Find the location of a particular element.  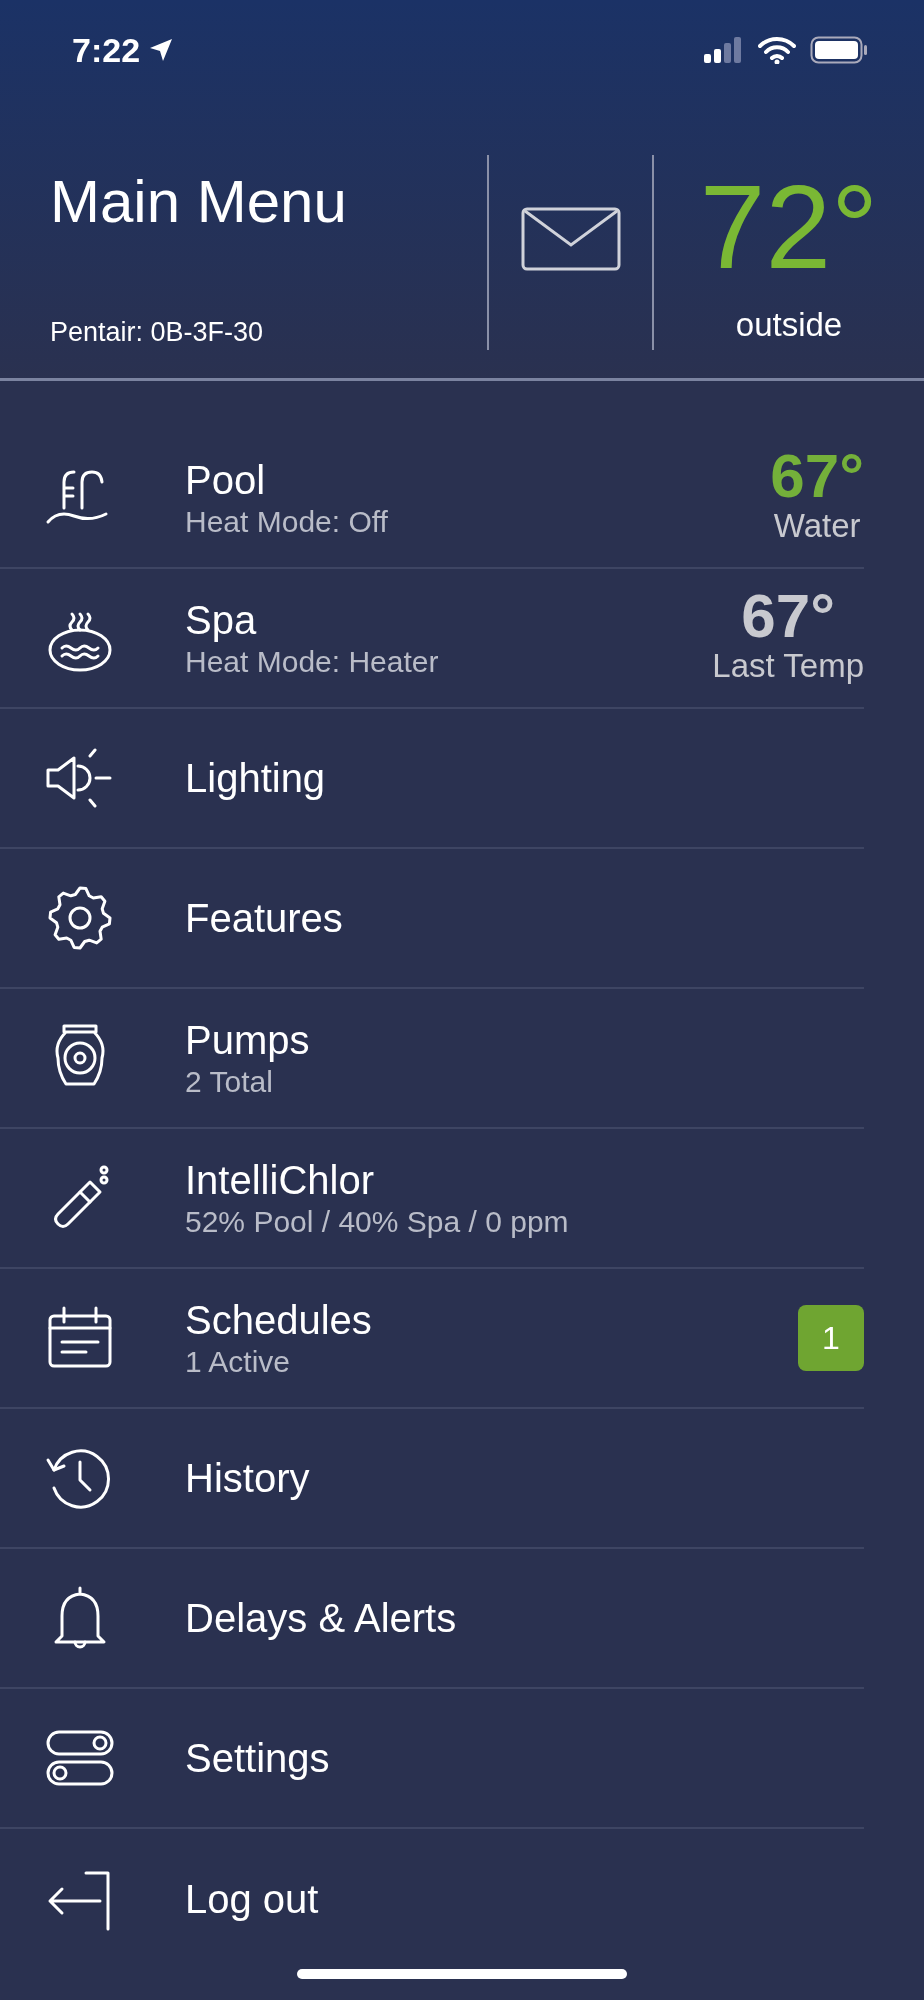

menu-item-title: Pumps is located at coordinates (247, 1040).